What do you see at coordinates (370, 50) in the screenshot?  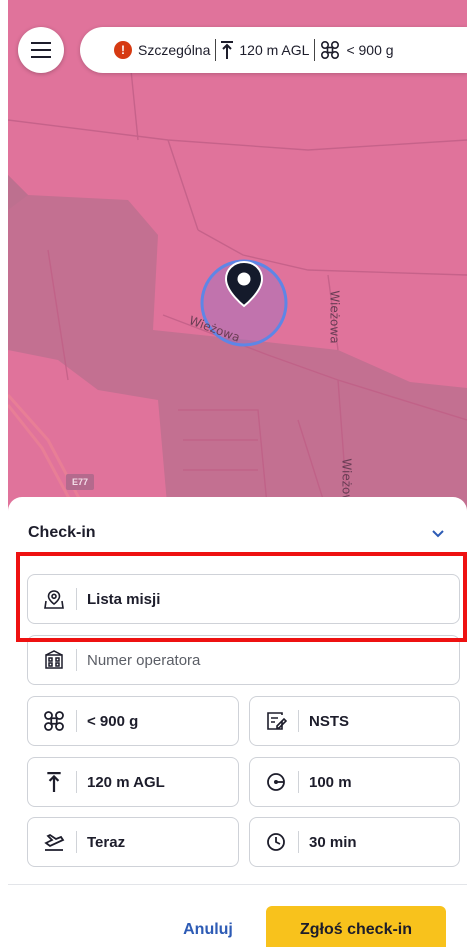 I see `weight-label: < 900 g` at bounding box center [370, 50].